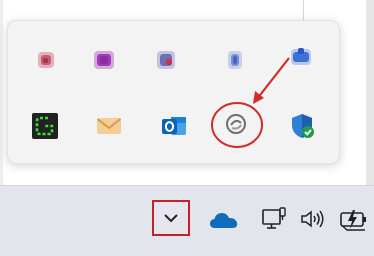  What do you see at coordinates (354, 219) in the screenshot?
I see `battery-icon` at bounding box center [354, 219].